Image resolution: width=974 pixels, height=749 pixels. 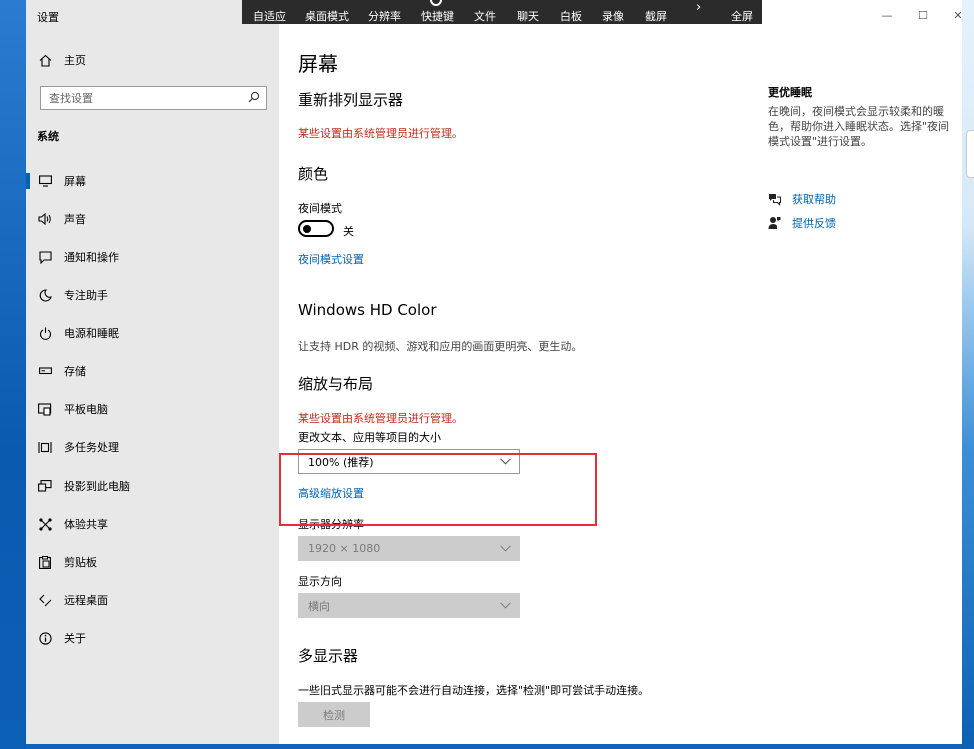 What do you see at coordinates (742, 16) in the screenshot?
I see `toolbar-fullscreen: 全屏` at bounding box center [742, 16].